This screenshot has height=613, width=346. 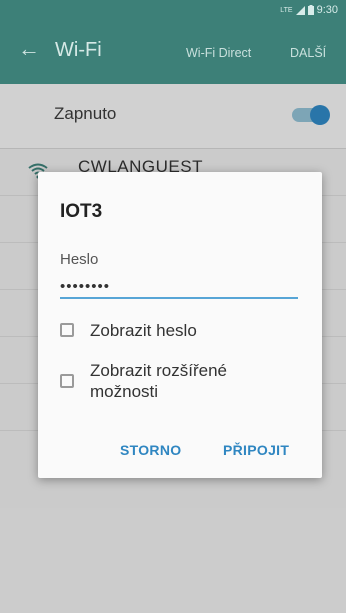 What do you see at coordinates (308, 53) in the screenshot?
I see `more-button: DALŠÍ` at bounding box center [308, 53].